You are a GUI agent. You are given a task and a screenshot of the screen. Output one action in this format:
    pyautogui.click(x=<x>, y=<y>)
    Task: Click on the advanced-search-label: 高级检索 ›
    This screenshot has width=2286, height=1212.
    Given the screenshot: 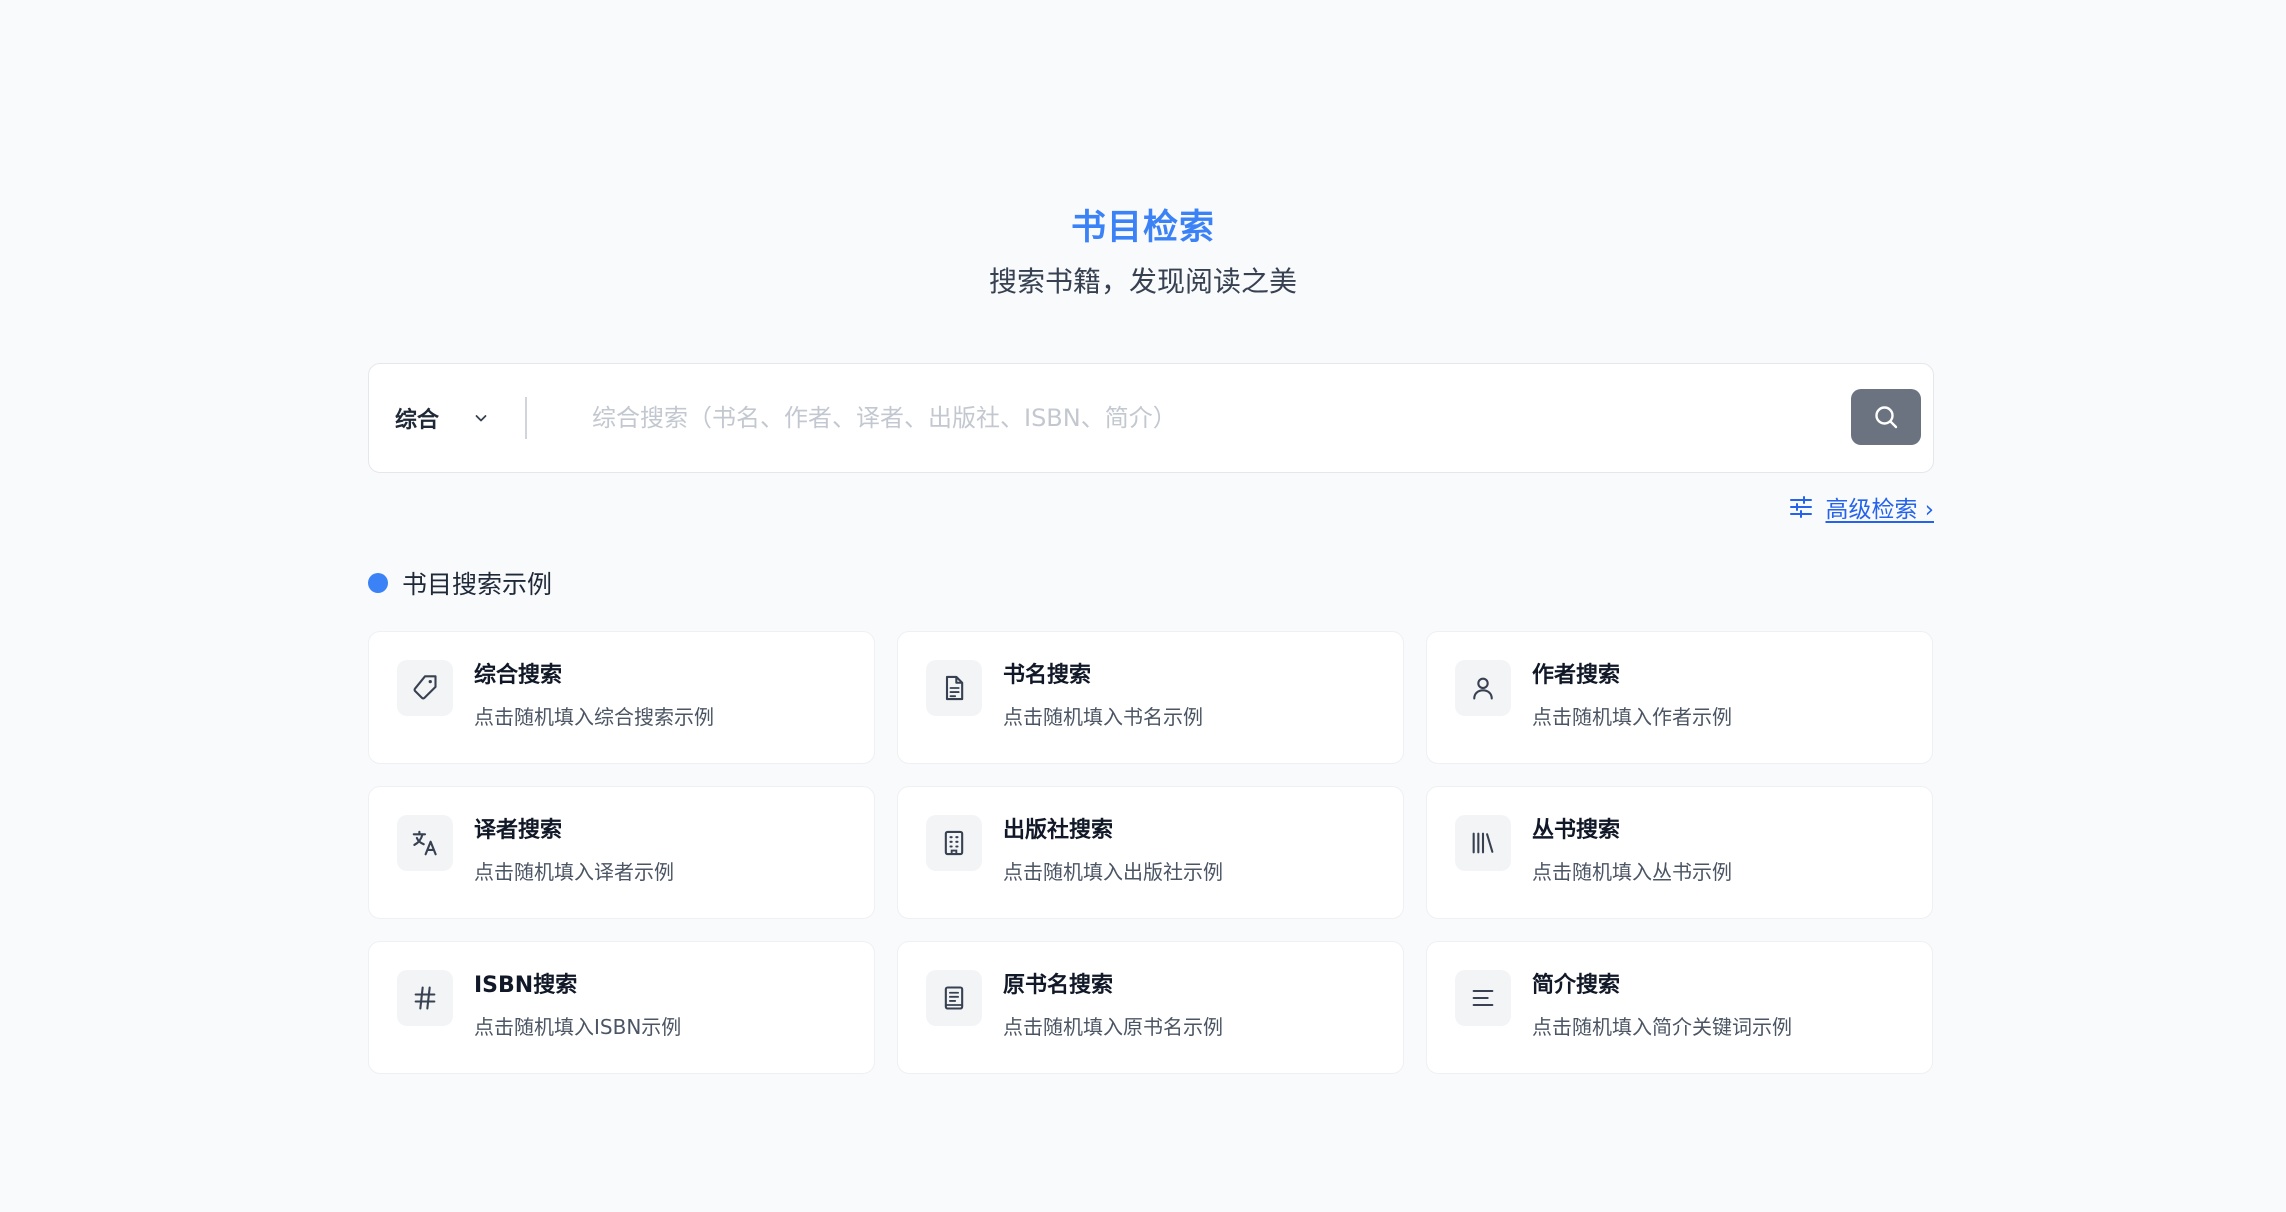 What is the action you would take?
    pyautogui.click(x=1879, y=510)
    